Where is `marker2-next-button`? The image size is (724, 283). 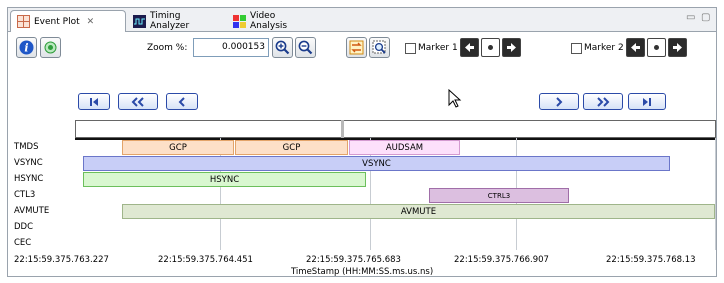 marker2-next-button is located at coordinates (677, 47).